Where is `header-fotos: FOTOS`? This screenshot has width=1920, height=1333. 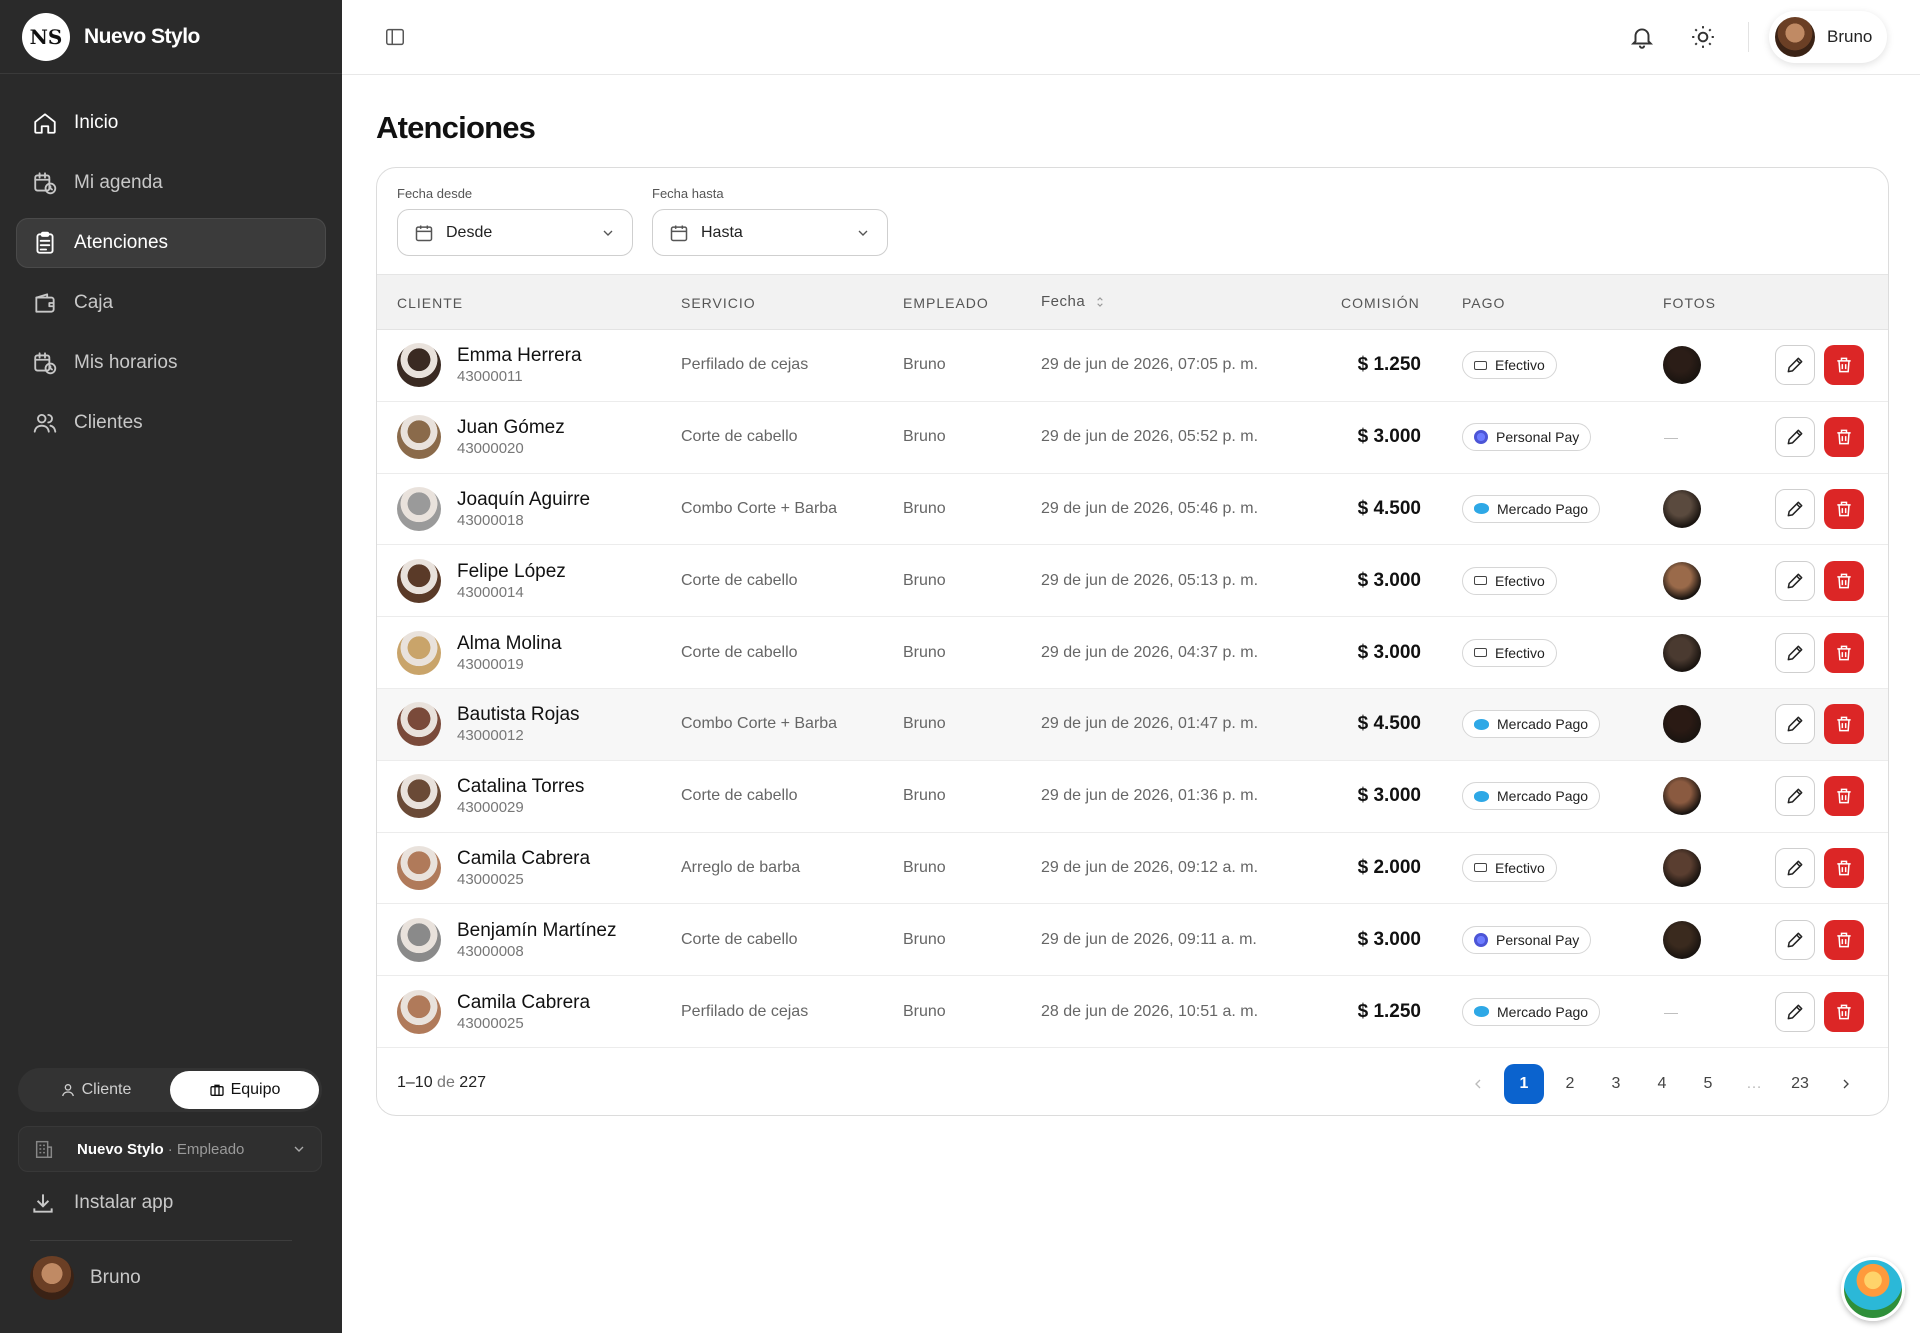 header-fotos: FOTOS is located at coordinates (1689, 303).